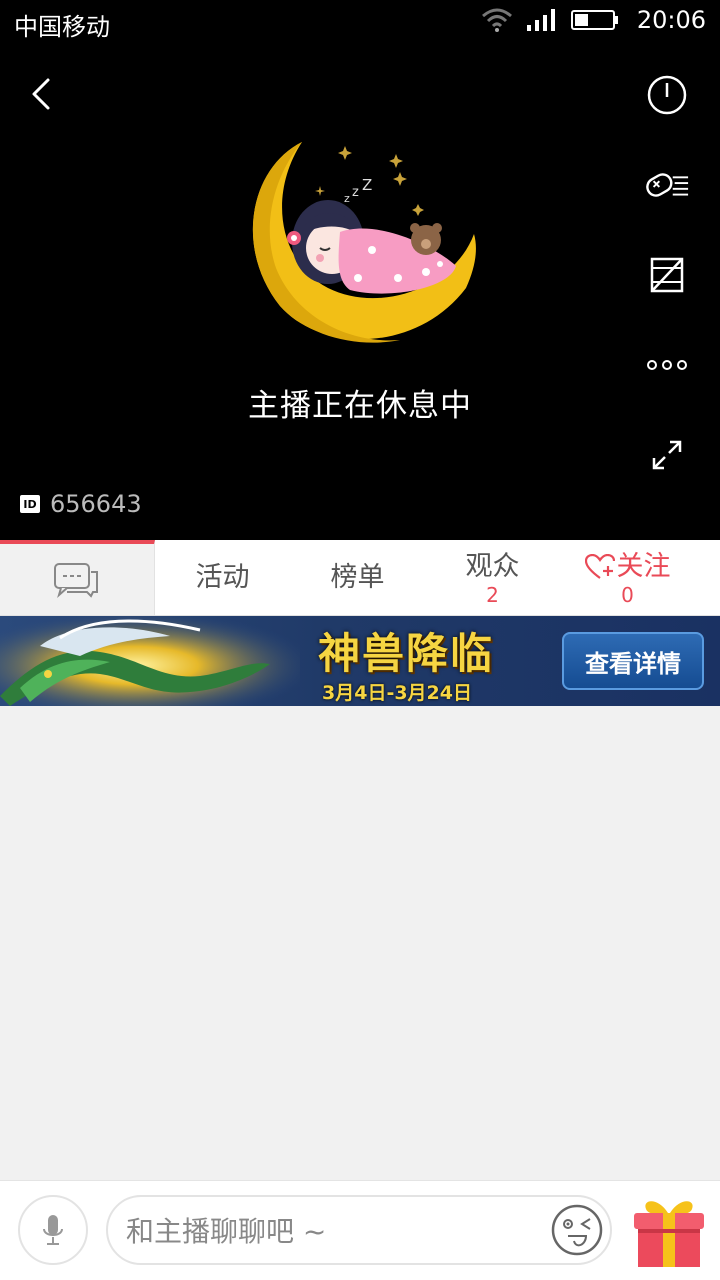  I want to click on fullscreen-button, so click(667, 455).